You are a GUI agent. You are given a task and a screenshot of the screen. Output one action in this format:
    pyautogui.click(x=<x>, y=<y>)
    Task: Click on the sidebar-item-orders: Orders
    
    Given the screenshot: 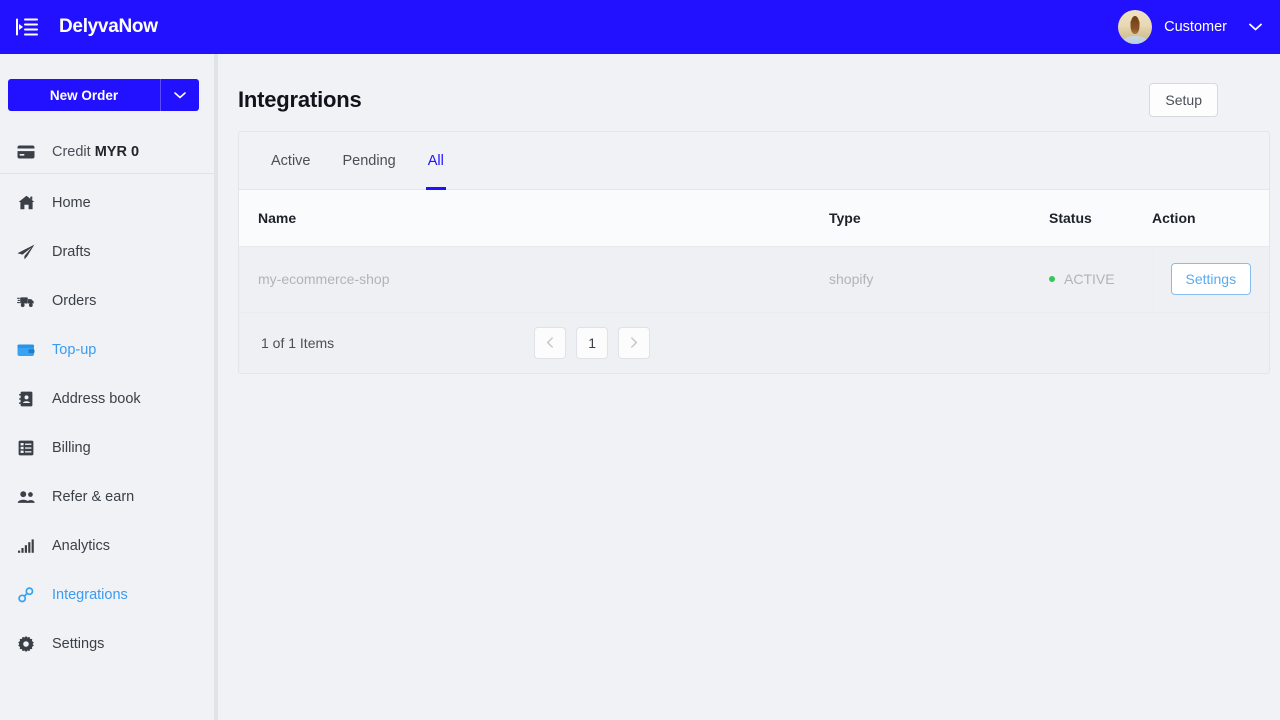 What is the action you would take?
    pyautogui.click(x=108, y=300)
    